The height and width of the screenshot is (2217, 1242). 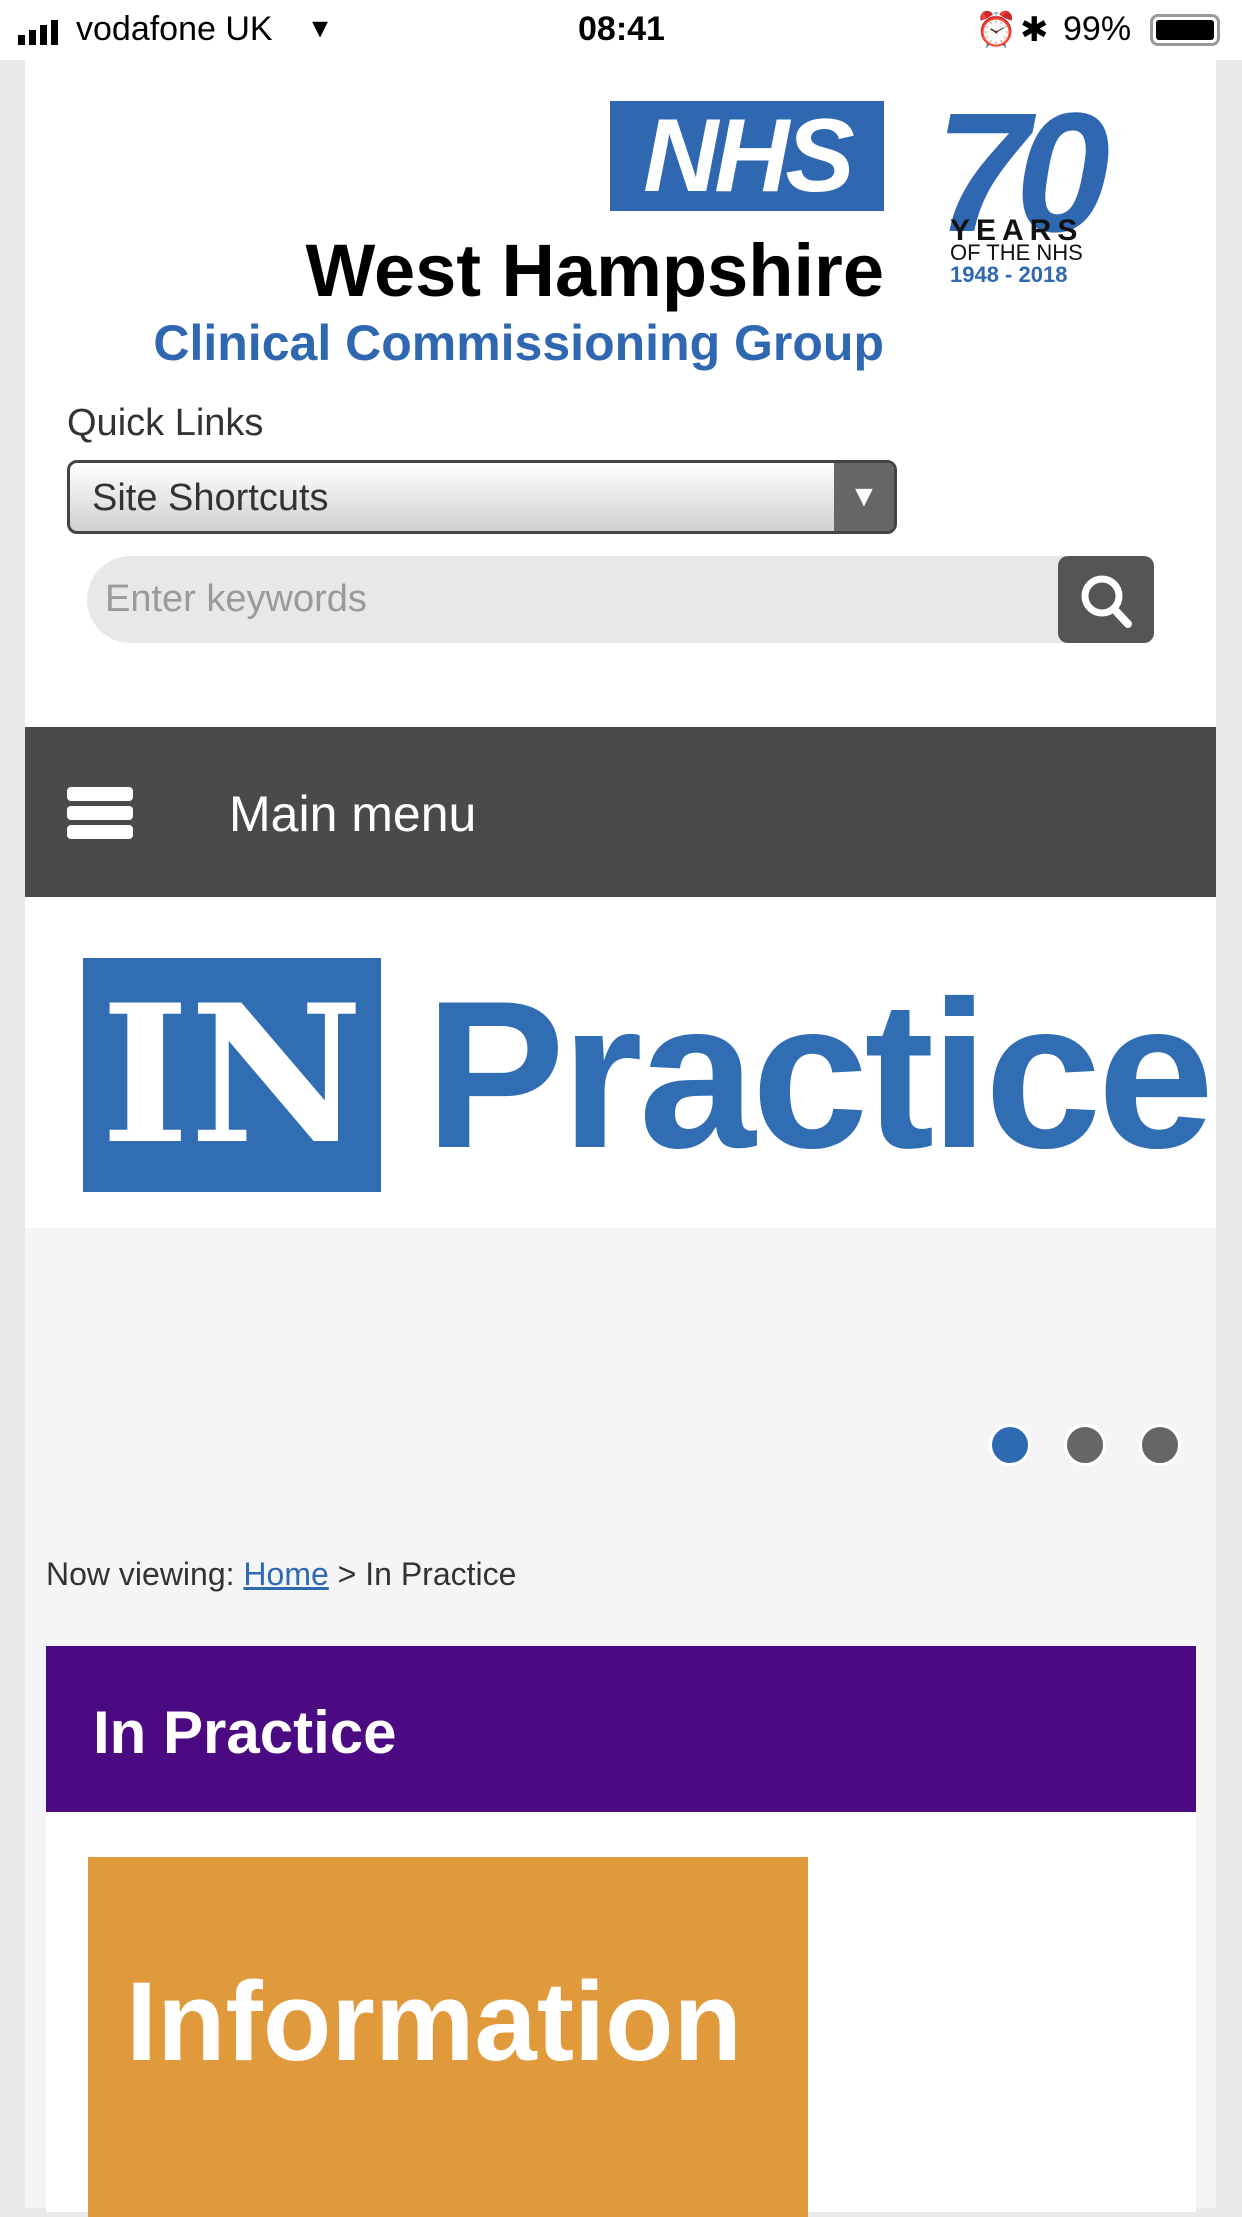 I want to click on time: 08:41, so click(x=621, y=29).